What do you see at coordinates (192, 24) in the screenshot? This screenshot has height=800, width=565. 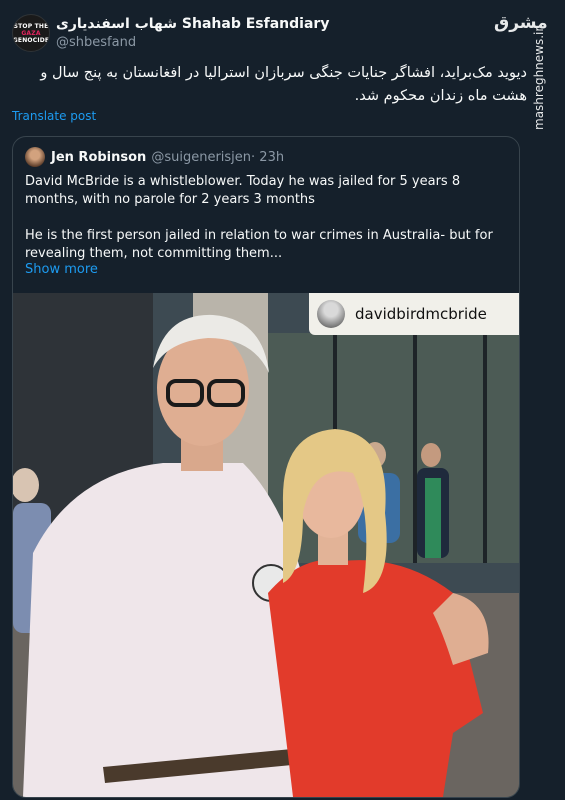 I see `author-name: شهاب اسفندیاری Shahab Esfandiary` at bounding box center [192, 24].